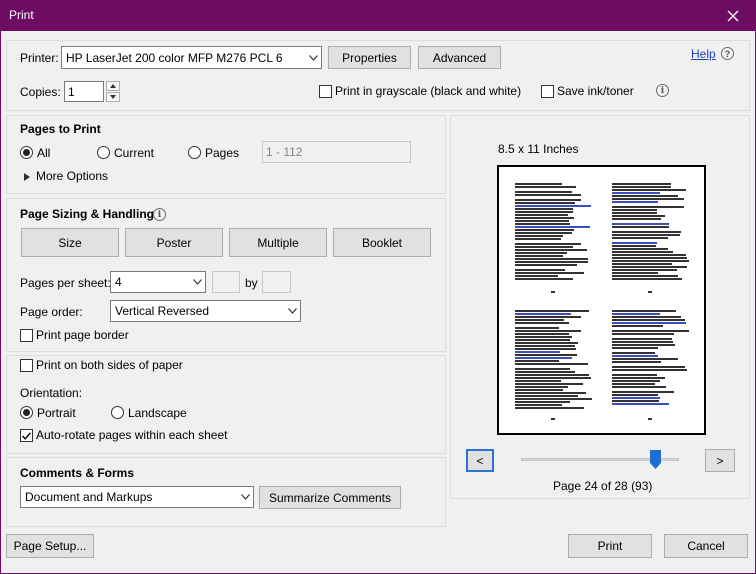 Image resolution: width=756 pixels, height=574 pixels. What do you see at coordinates (26, 435) in the screenshot?
I see `autorotate-checkbox` at bounding box center [26, 435].